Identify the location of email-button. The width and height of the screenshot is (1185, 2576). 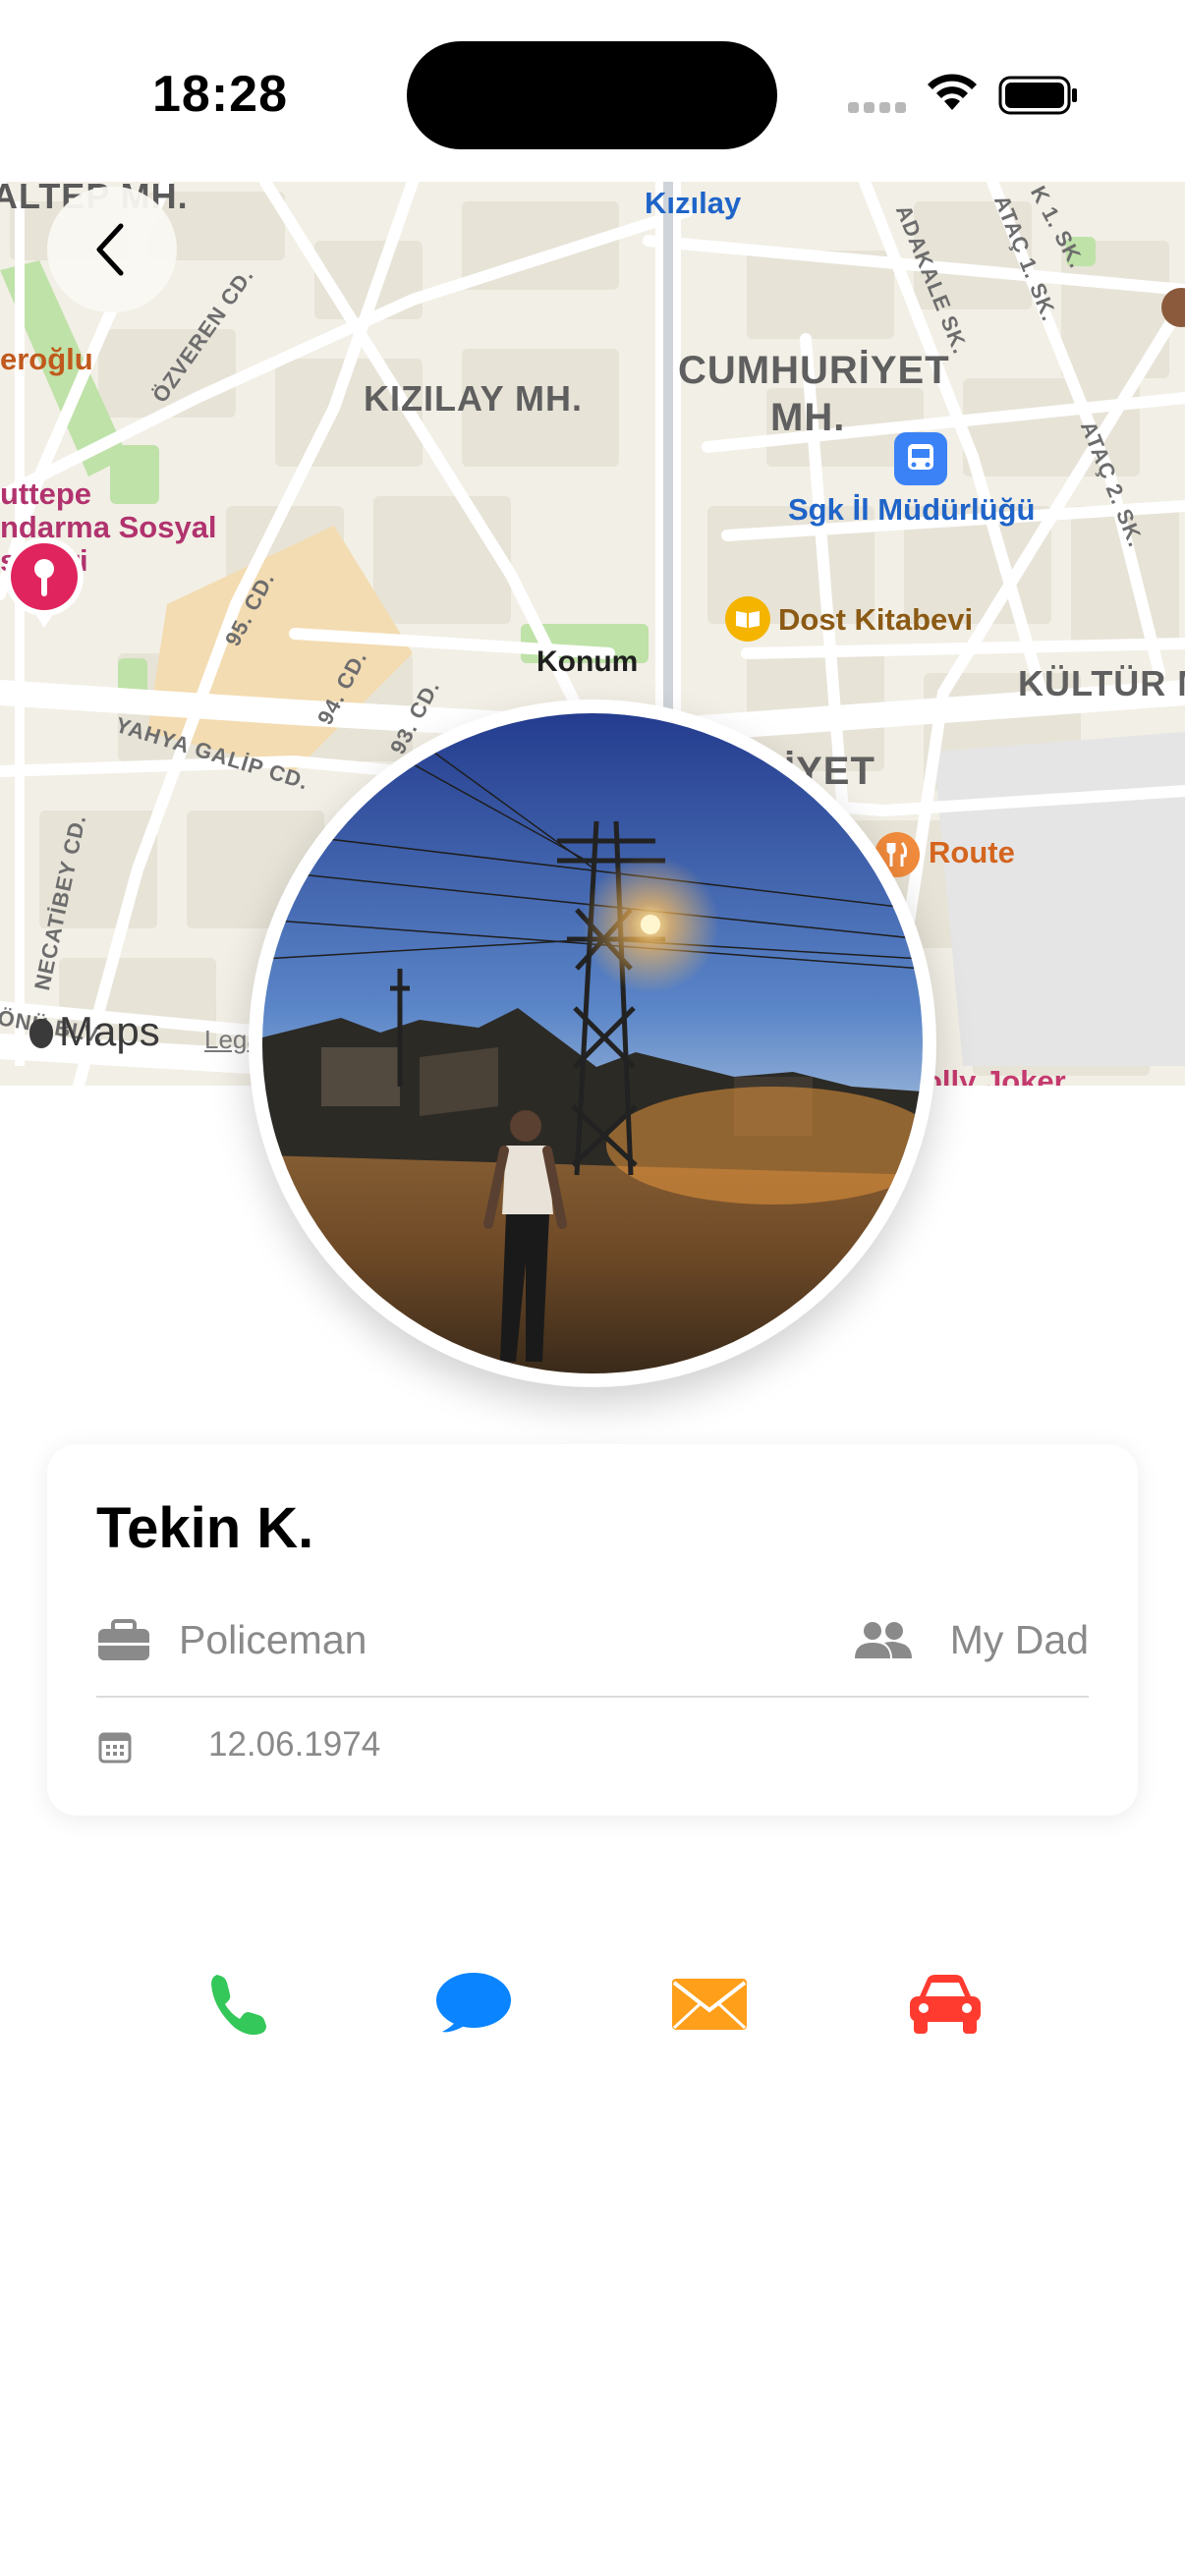
(710, 2004).